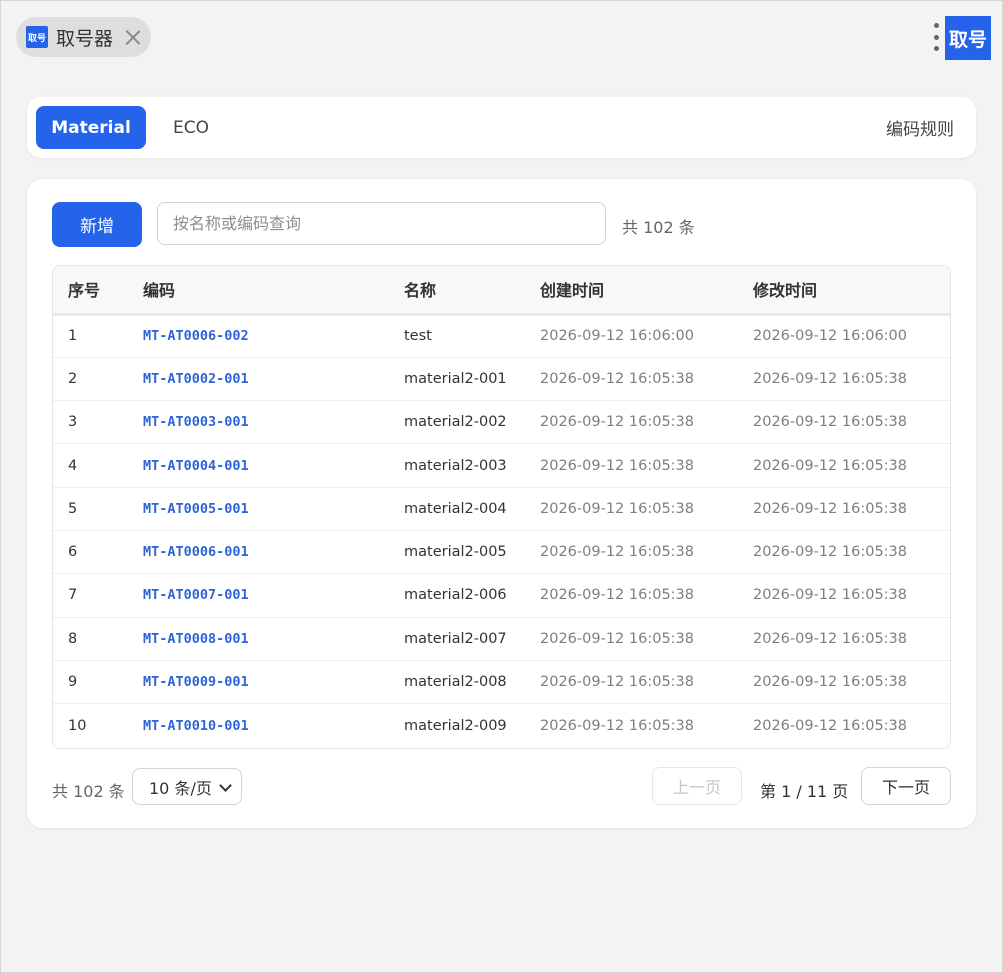 The height and width of the screenshot is (973, 1003). Describe the element at coordinates (658, 227) in the screenshot. I see `total-count: 共 102 条` at that location.